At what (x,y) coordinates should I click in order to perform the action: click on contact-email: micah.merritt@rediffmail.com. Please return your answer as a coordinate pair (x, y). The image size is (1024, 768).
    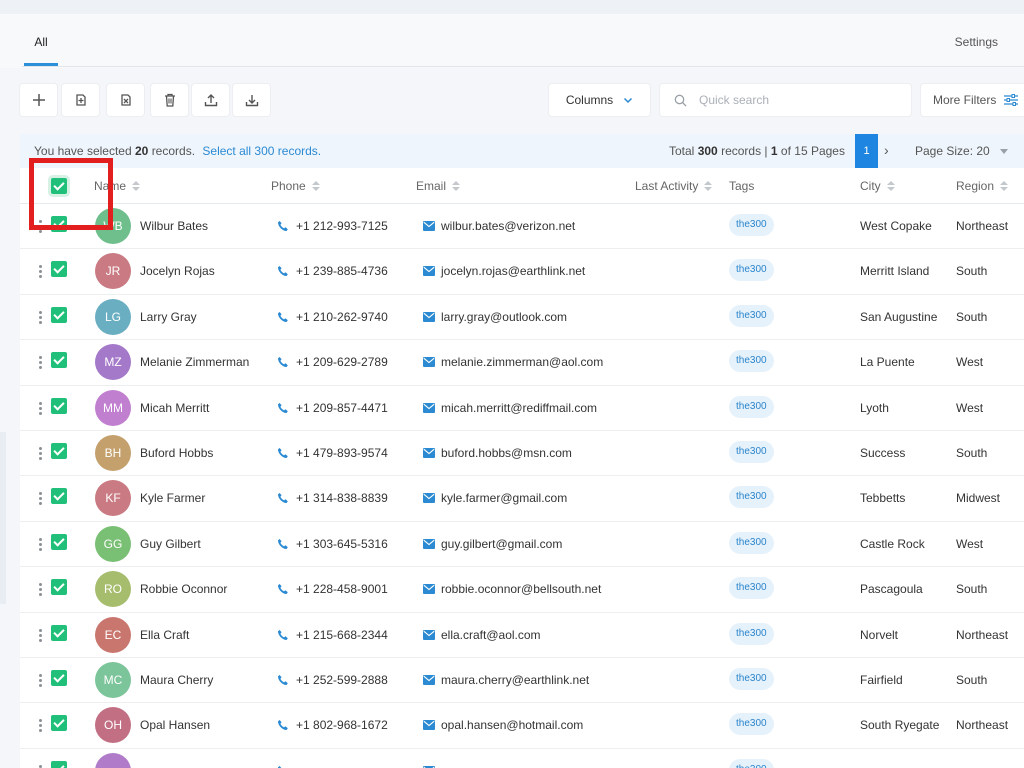
    Looking at the image, I should click on (519, 408).